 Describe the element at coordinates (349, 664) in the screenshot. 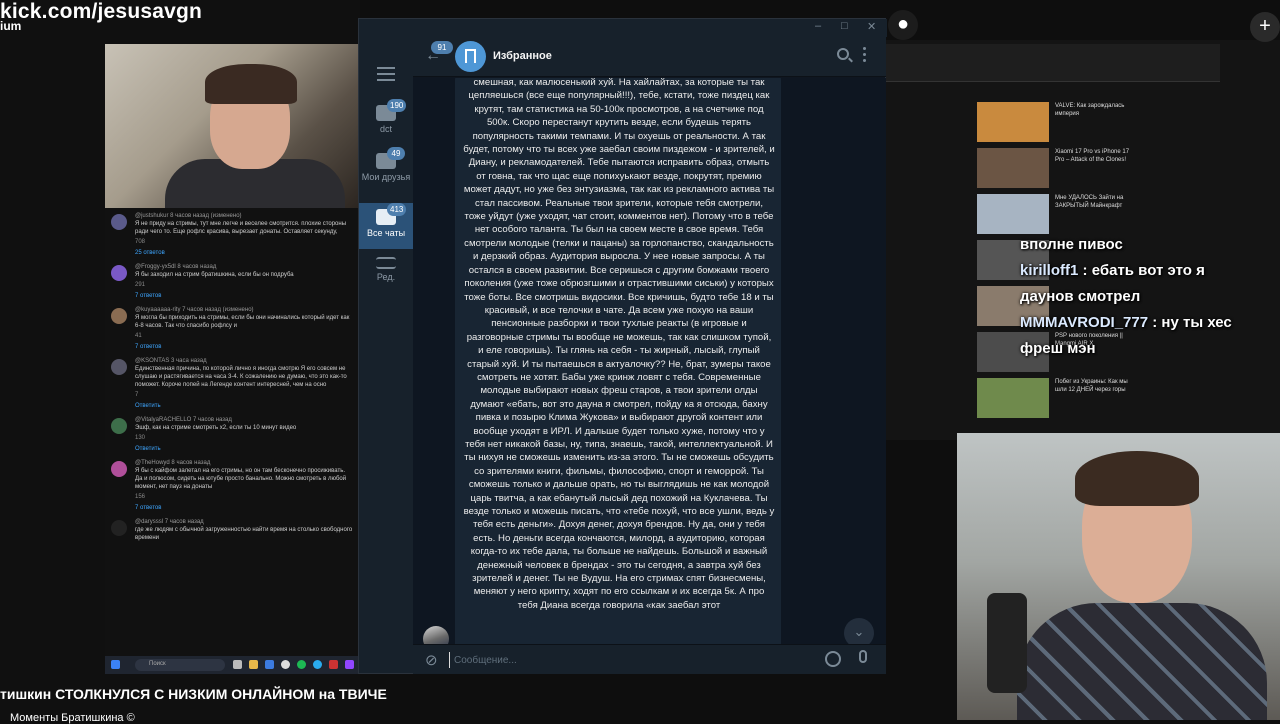

I see `twitch-icon` at that location.